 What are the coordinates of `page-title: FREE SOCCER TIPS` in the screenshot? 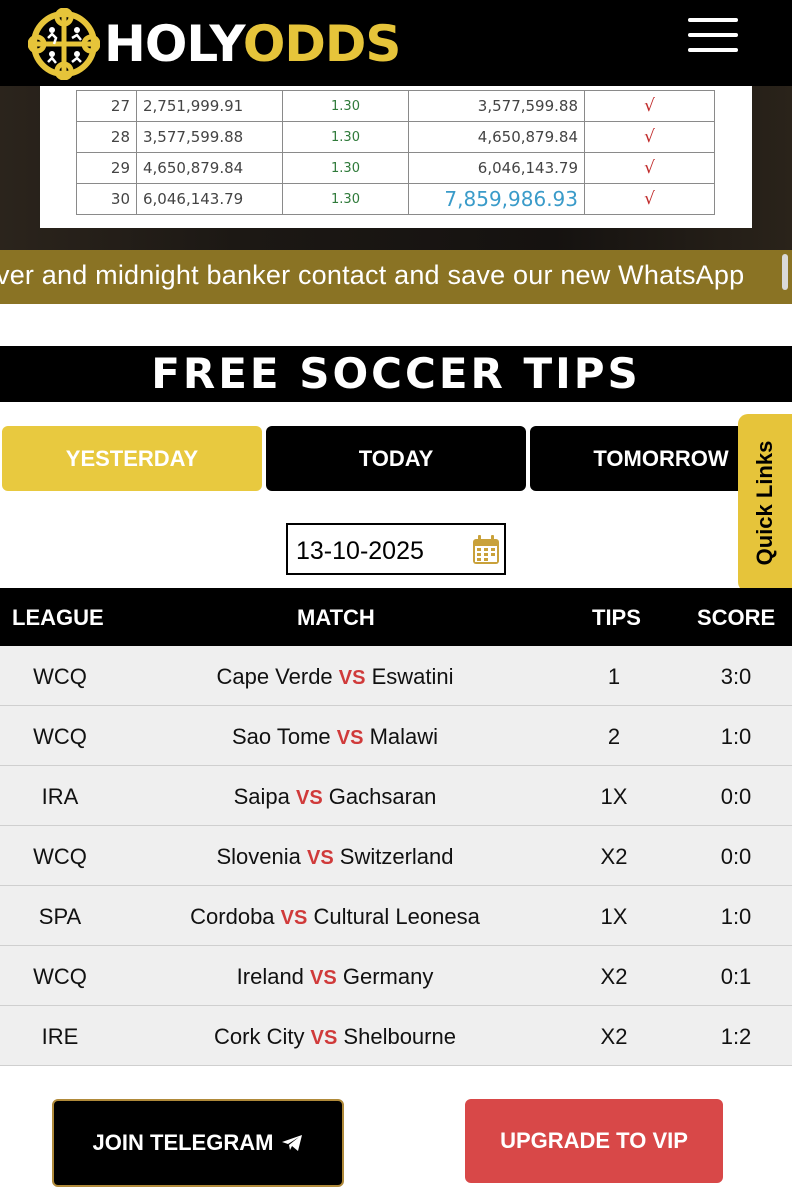 It's located at (396, 373).